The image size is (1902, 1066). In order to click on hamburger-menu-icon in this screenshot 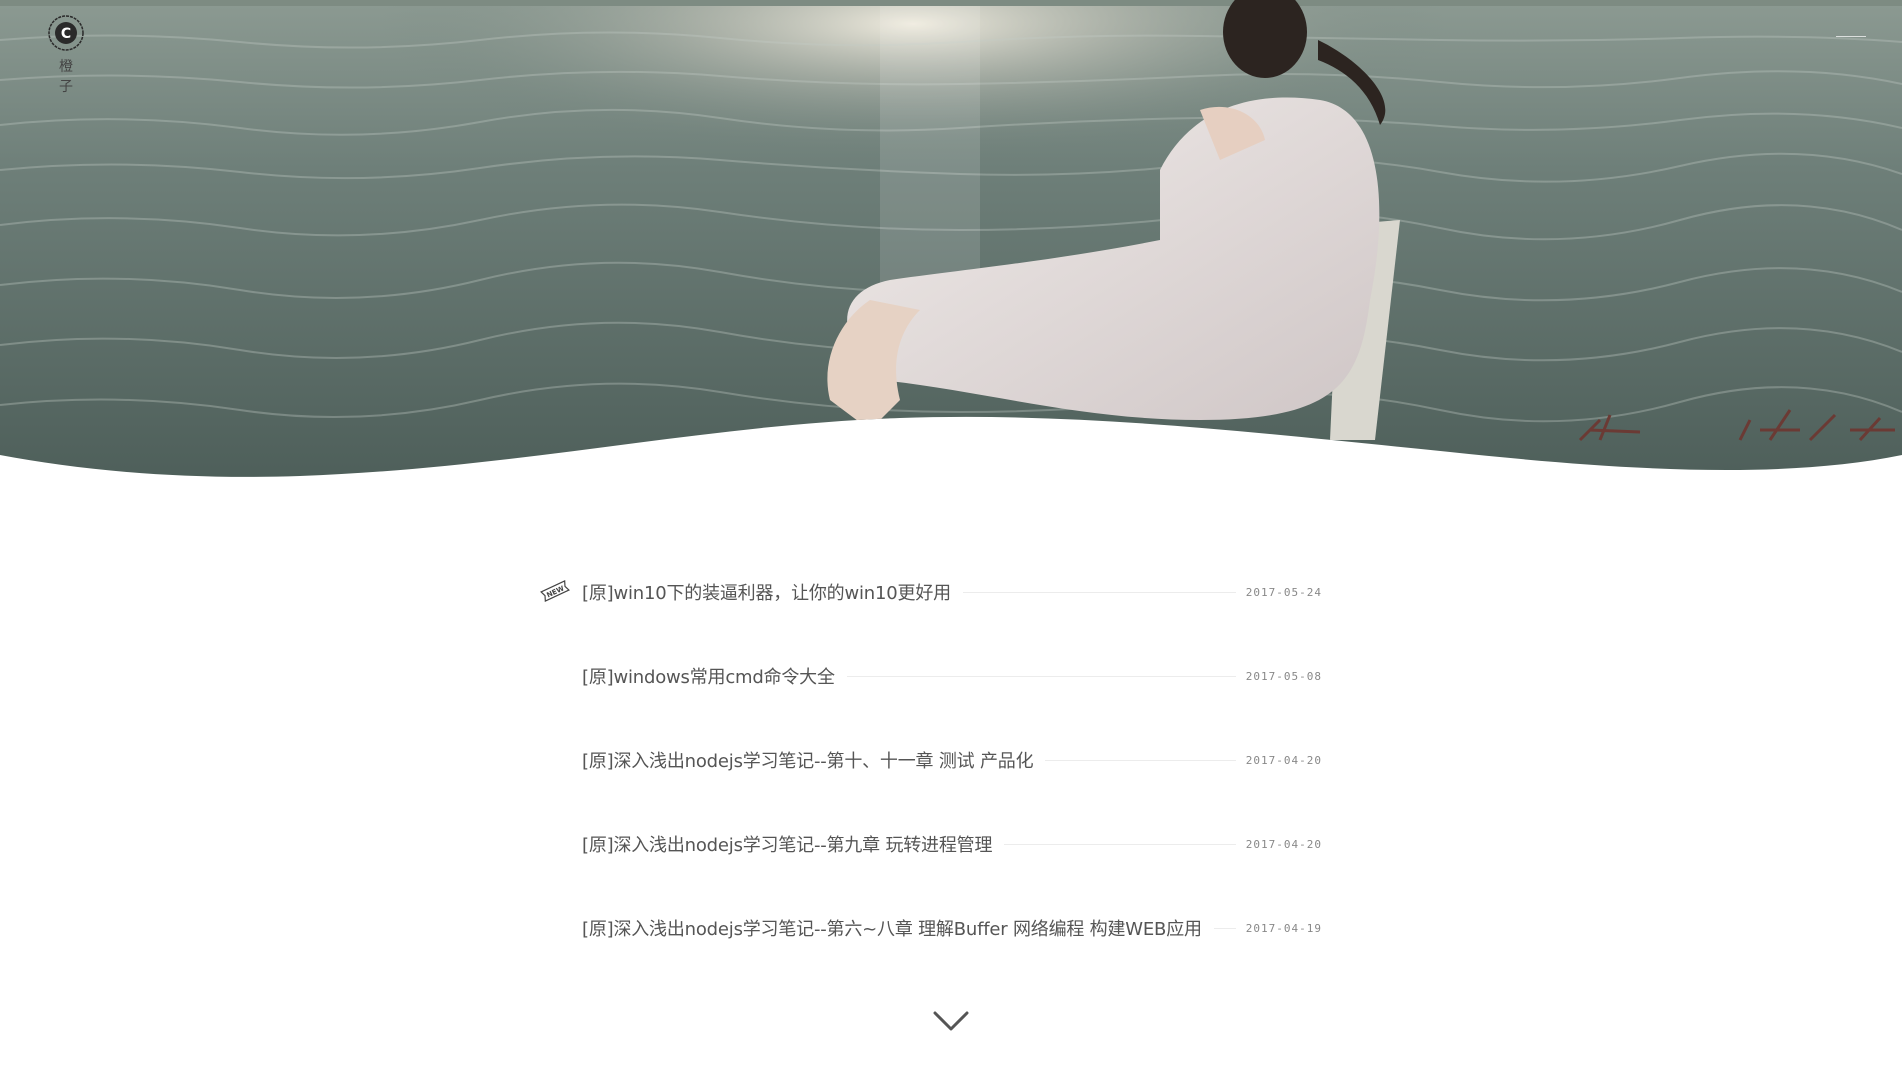, I will do `click(1851, 43)`.